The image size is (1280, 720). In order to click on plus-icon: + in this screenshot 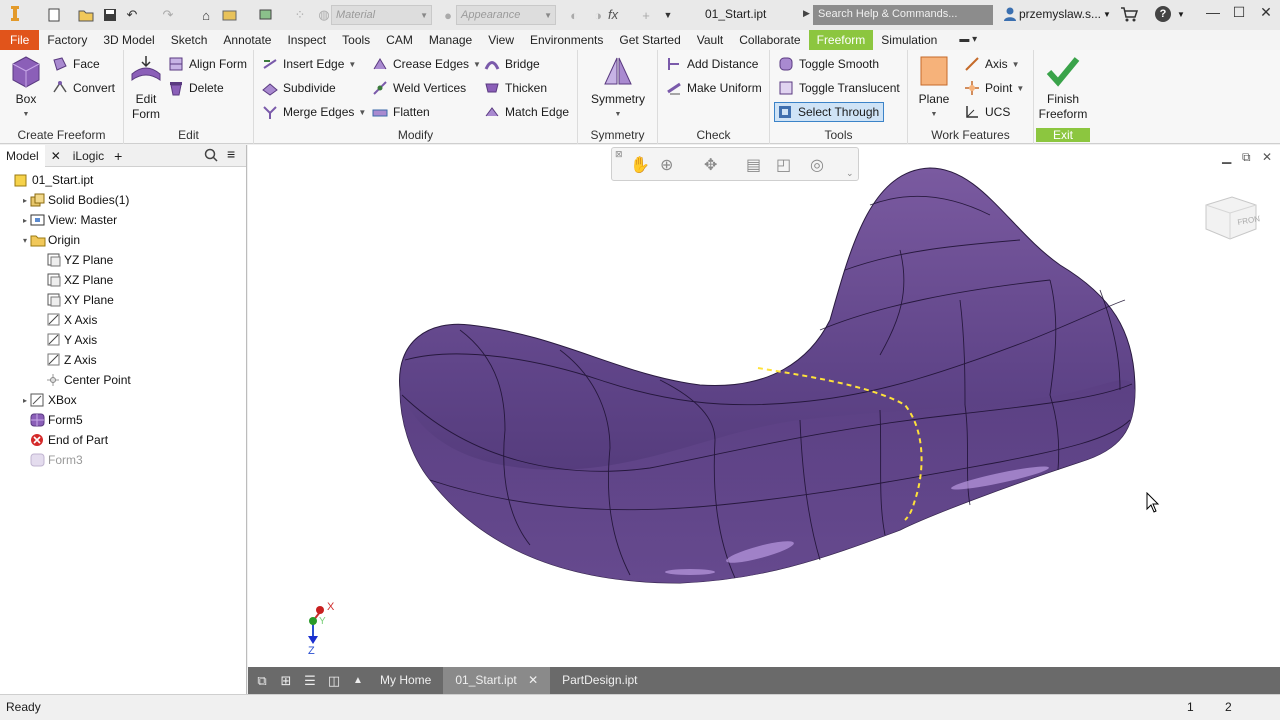, I will do `click(646, 15)`.